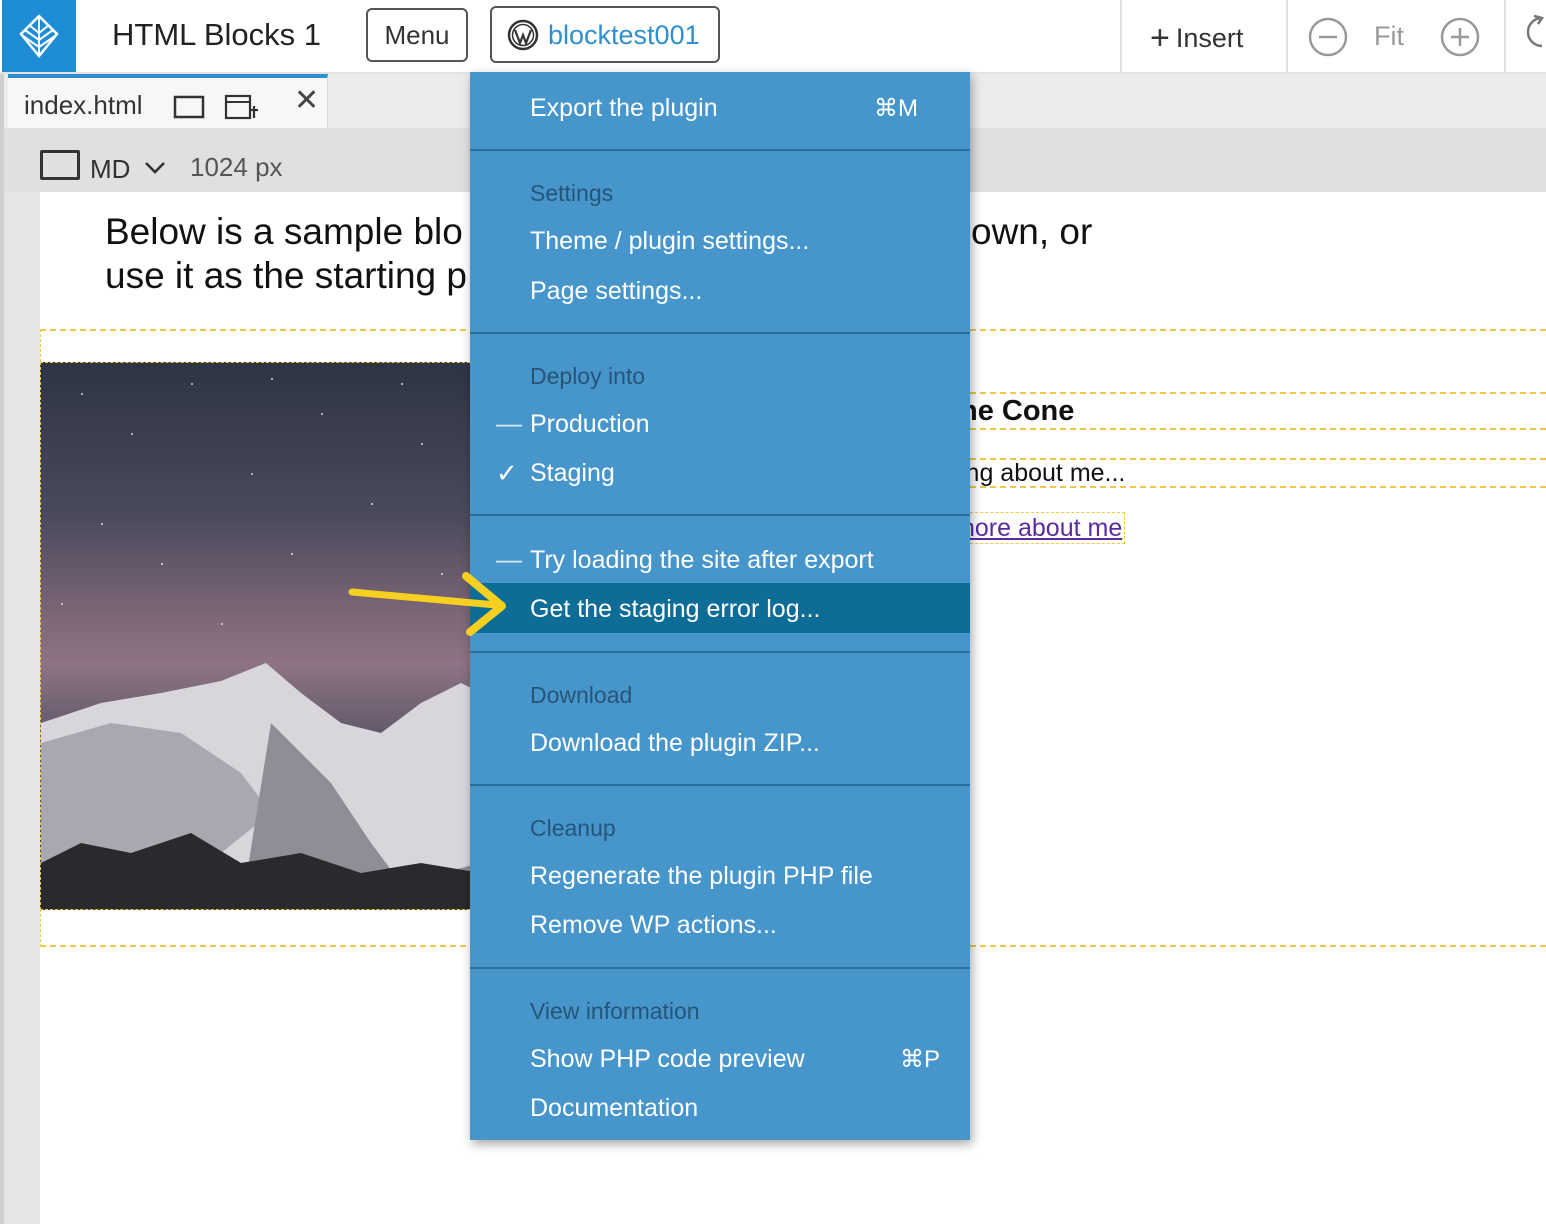 This screenshot has height=1224, width=1546. Describe the element at coordinates (1328, 37) in the screenshot. I see `zoom-out-icon` at that location.